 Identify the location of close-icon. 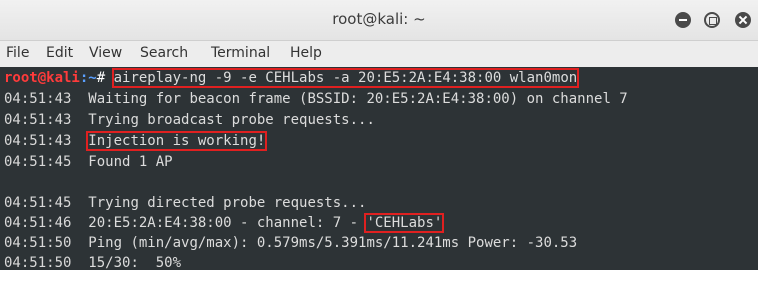
(743, 20).